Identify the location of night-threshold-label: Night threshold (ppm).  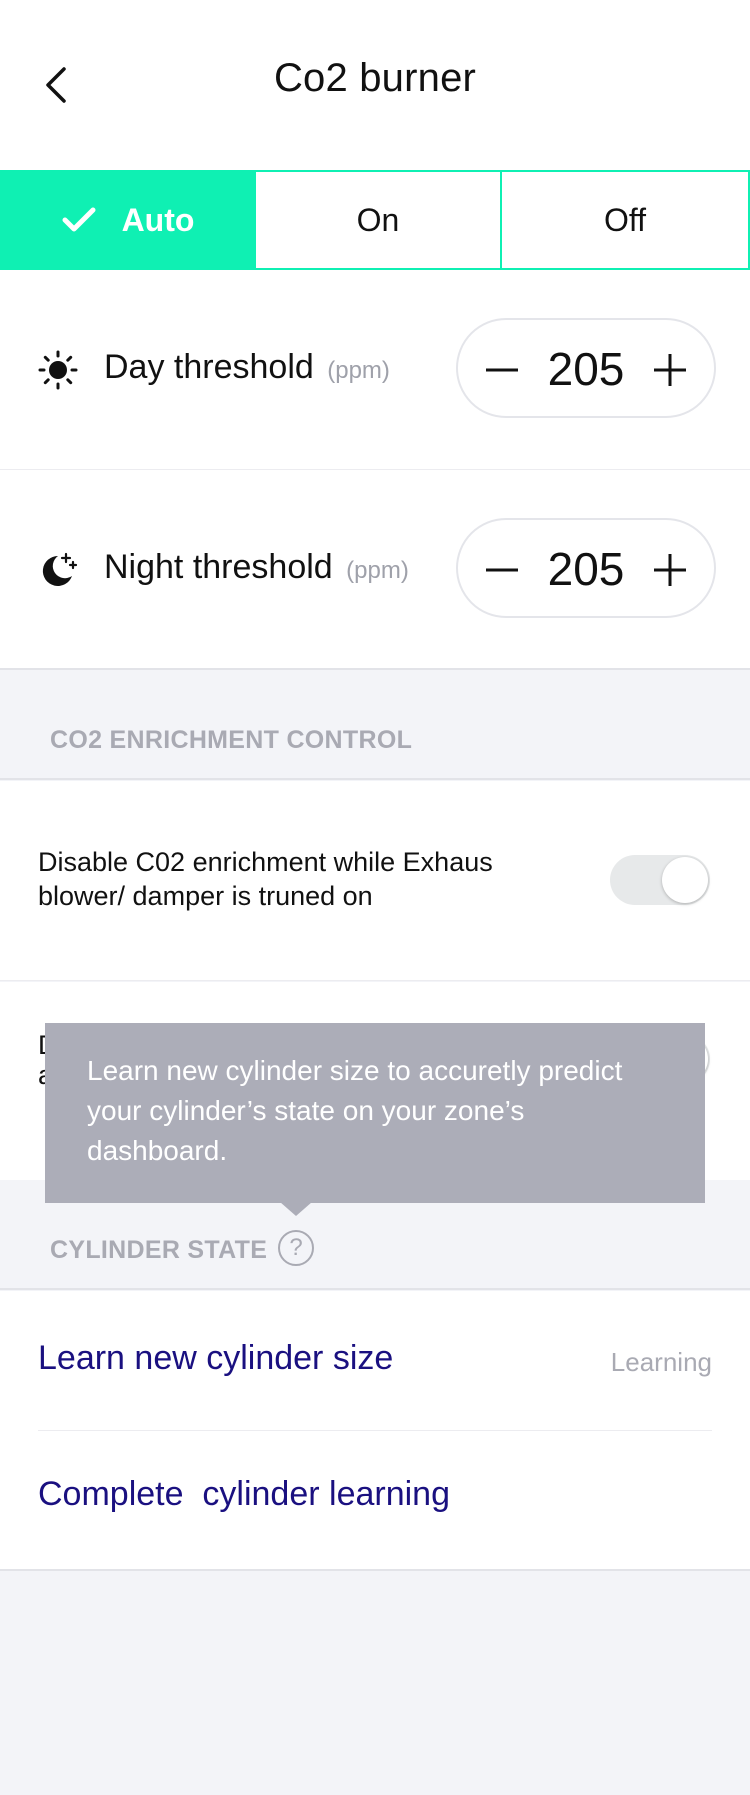
(256, 567).